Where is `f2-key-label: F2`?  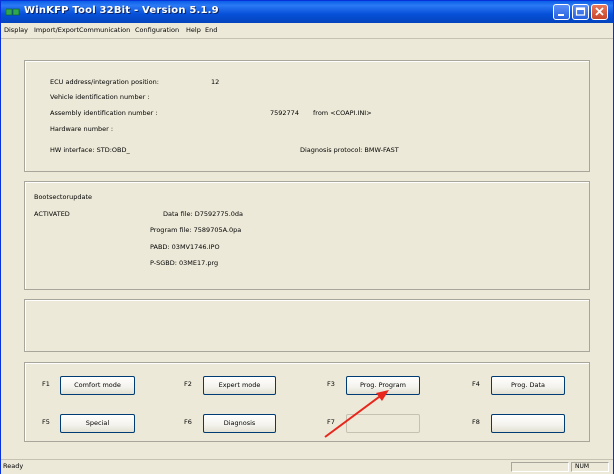 f2-key-label: F2 is located at coordinates (188, 384).